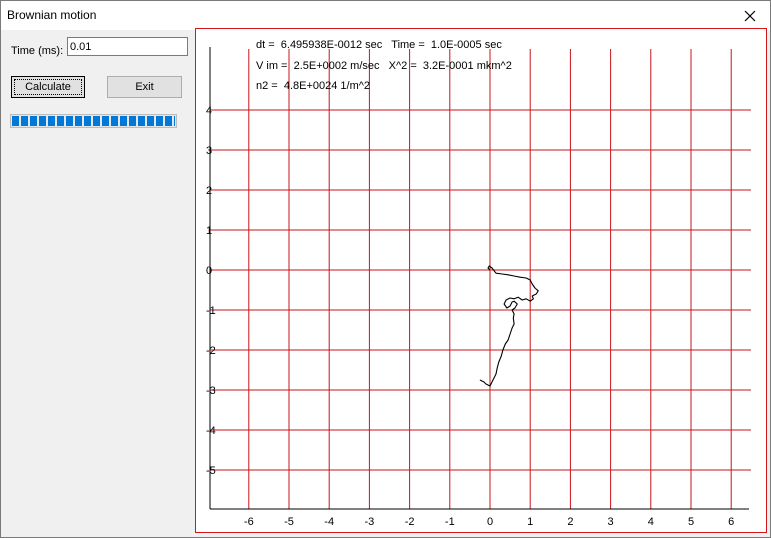 This screenshot has width=771, height=538. I want to click on close-button, so click(750, 15).